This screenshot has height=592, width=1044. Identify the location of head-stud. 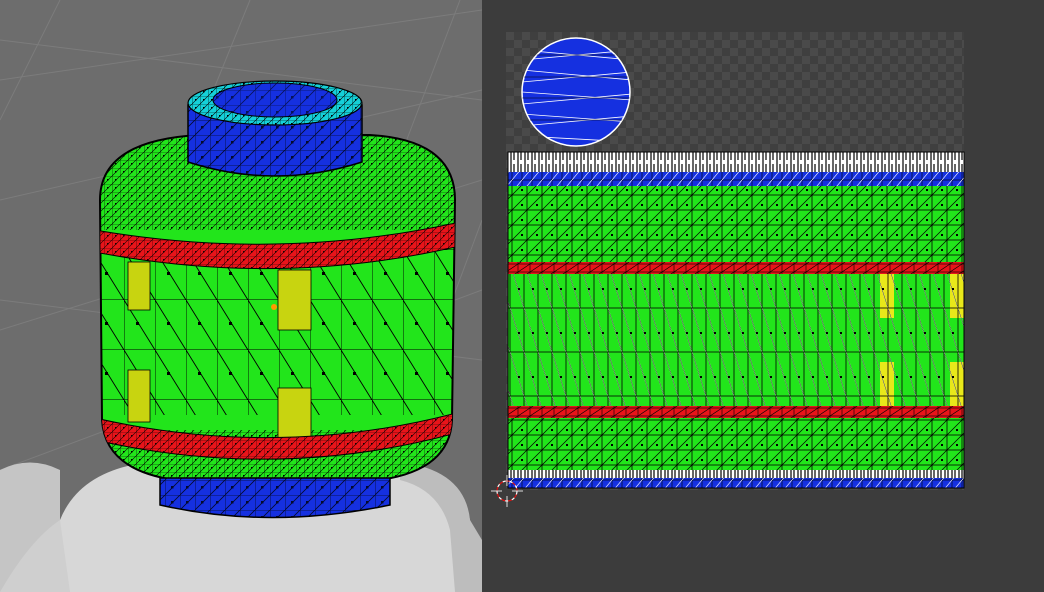
(275, 128).